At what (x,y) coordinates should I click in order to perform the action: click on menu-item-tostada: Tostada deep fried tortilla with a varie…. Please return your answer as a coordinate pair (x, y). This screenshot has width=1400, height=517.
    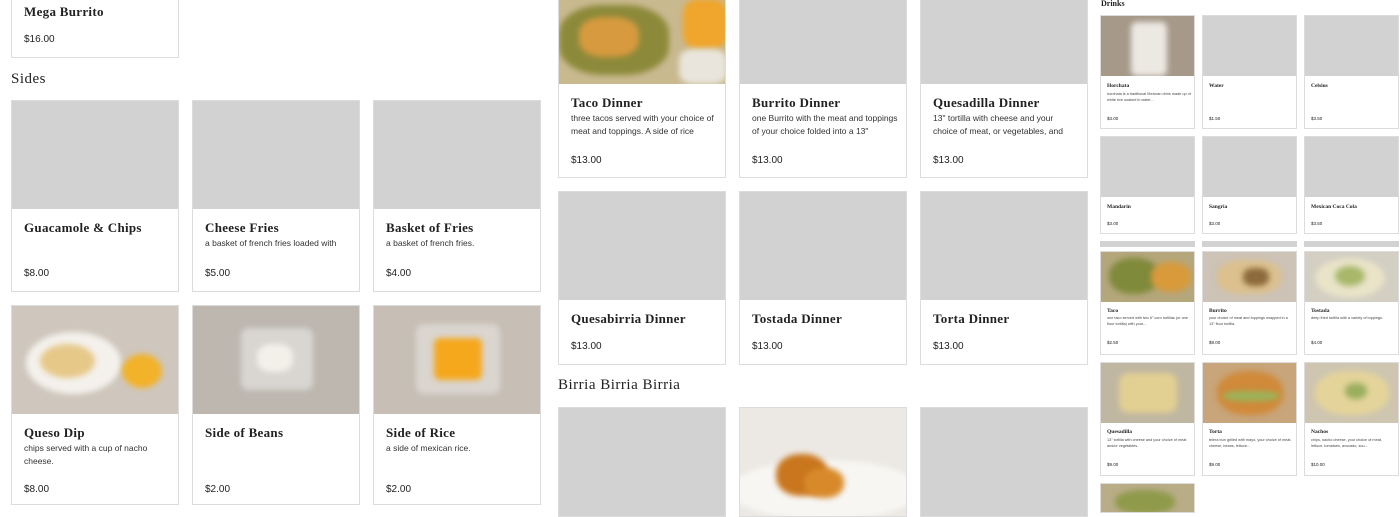
    Looking at the image, I should click on (1351, 303).